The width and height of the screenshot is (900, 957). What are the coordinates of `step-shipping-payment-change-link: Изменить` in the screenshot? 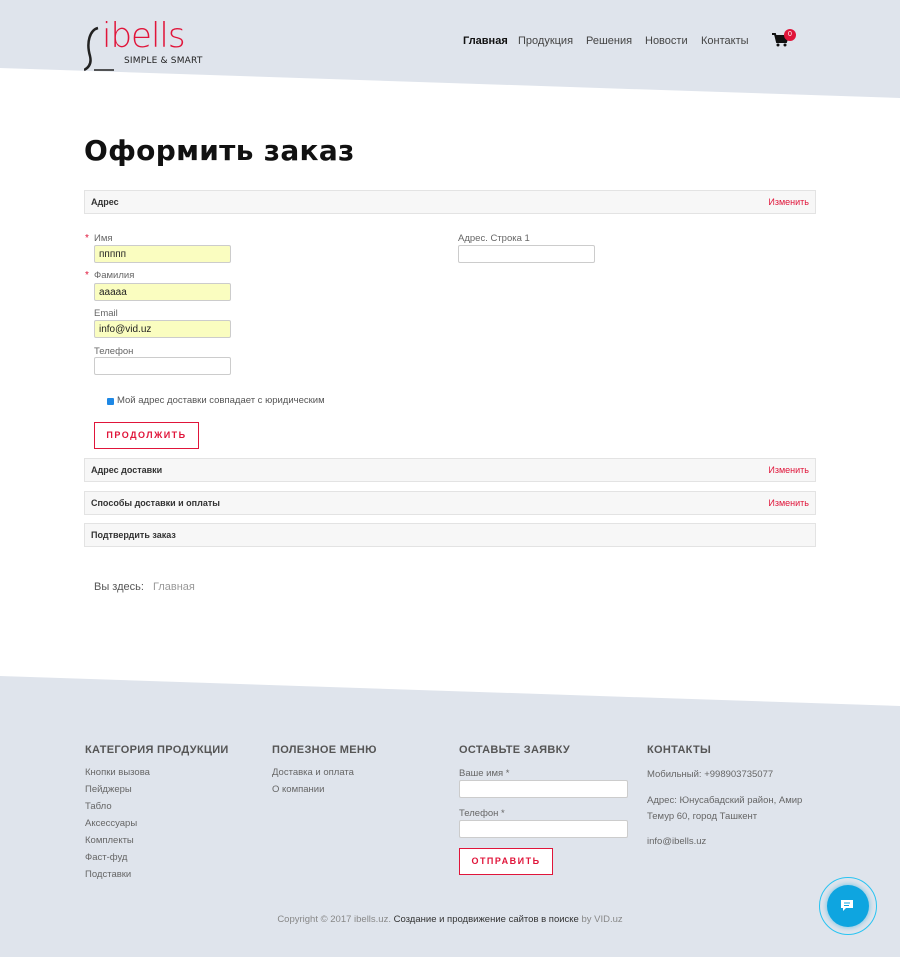 It's located at (788, 503).